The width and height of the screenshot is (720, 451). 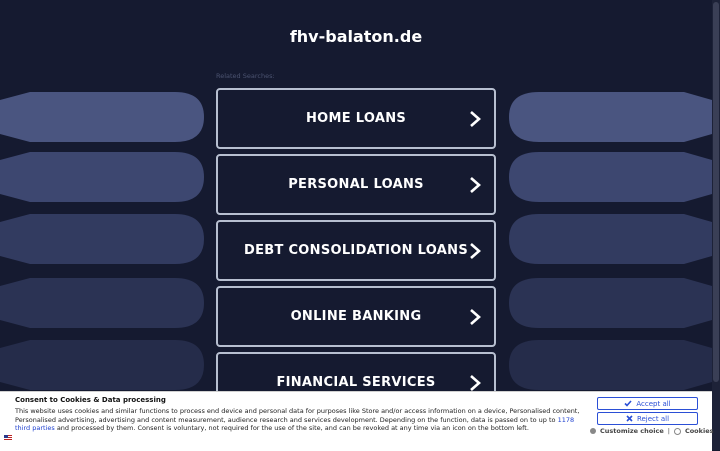 What do you see at coordinates (632, 431) in the screenshot?
I see `customize-choice-link: Customize choice` at bounding box center [632, 431].